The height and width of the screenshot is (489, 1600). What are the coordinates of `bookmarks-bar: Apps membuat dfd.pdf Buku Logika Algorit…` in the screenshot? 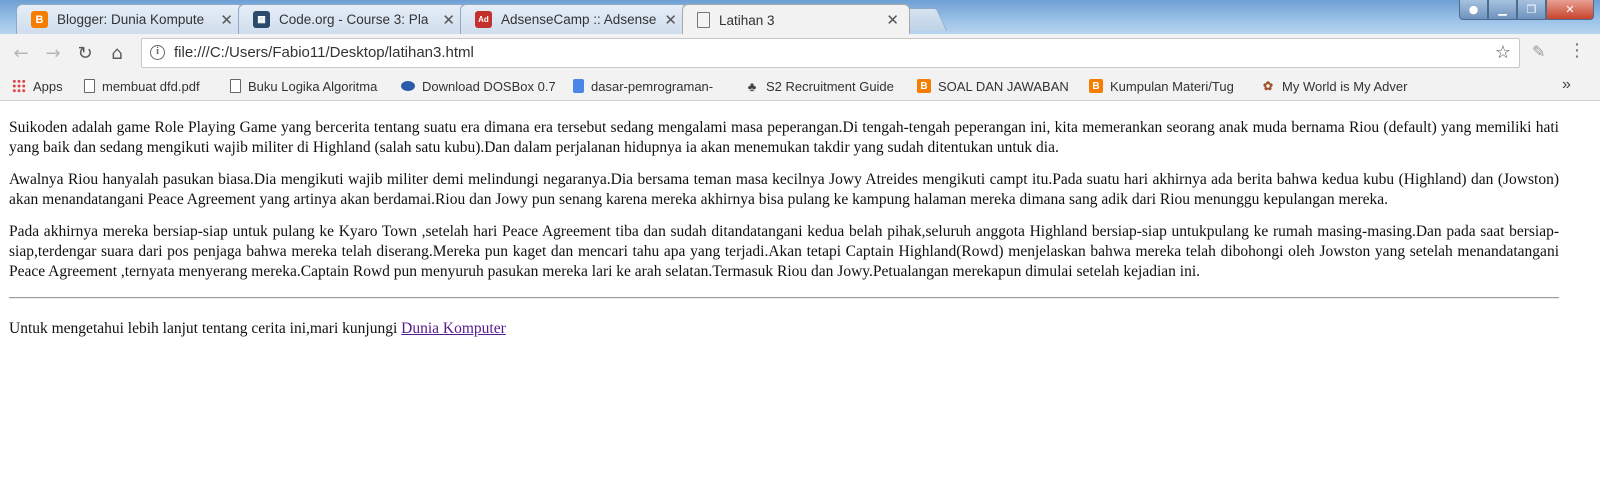 It's located at (800, 86).